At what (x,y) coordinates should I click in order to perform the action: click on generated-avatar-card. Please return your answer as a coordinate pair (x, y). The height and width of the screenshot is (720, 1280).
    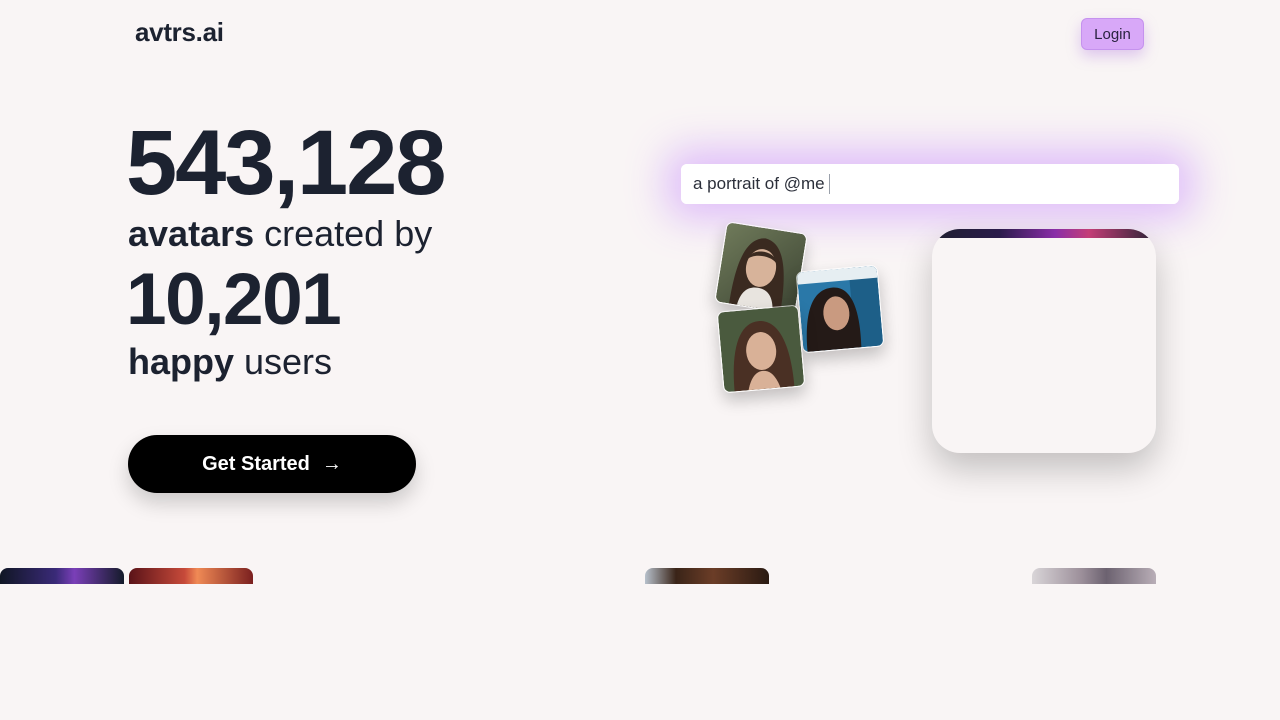
    Looking at the image, I should click on (1044, 341).